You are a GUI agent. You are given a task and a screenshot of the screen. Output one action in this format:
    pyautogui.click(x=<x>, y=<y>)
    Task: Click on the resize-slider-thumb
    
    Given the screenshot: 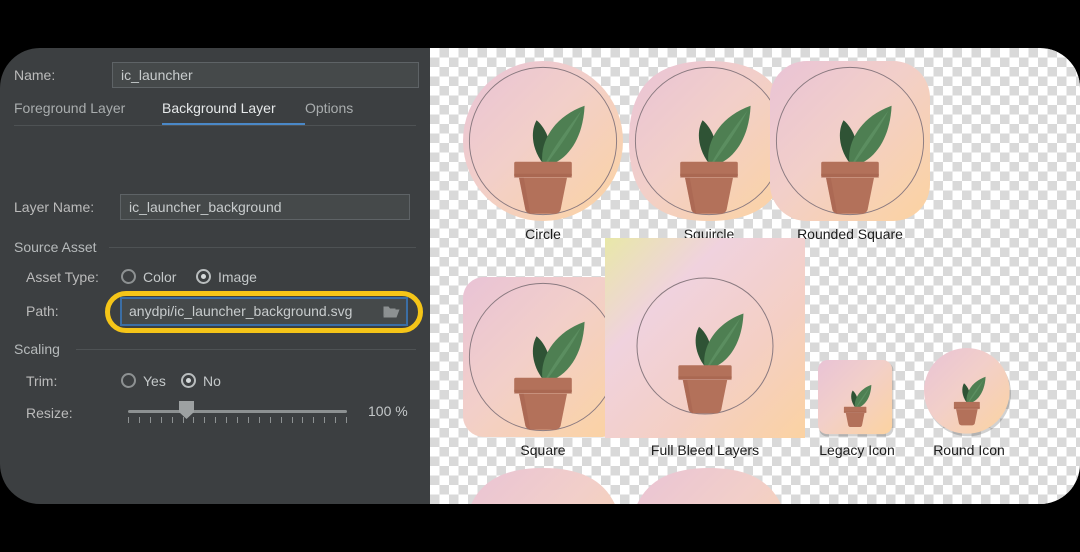 What is the action you would take?
    pyautogui.click(x=186, y=410)
    